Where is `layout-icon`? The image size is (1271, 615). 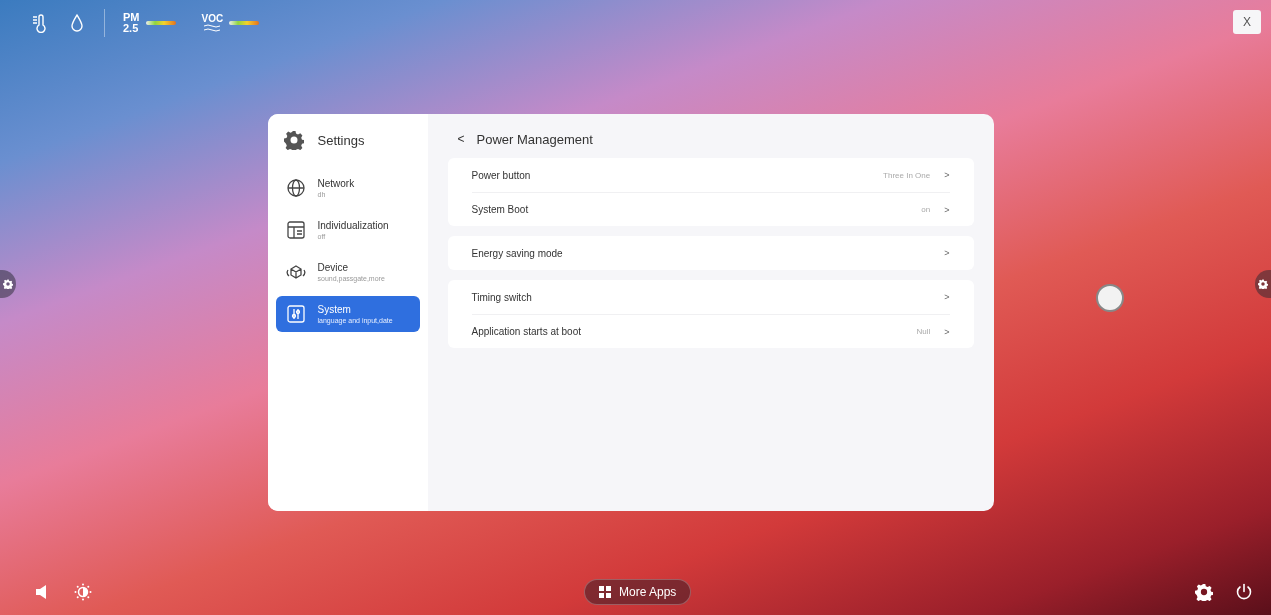
layout-icon is located at coordinates (295, 230).